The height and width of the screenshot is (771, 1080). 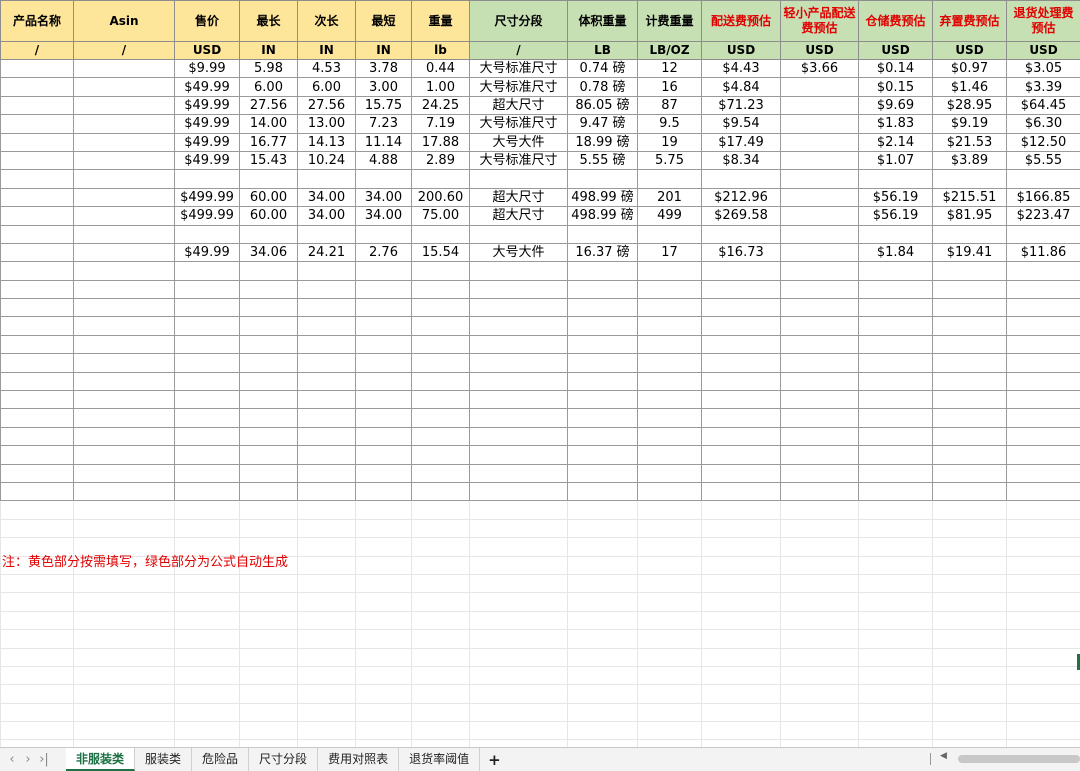 I want to click on cell-billing_weight: 16, so click(x=669, y=87).